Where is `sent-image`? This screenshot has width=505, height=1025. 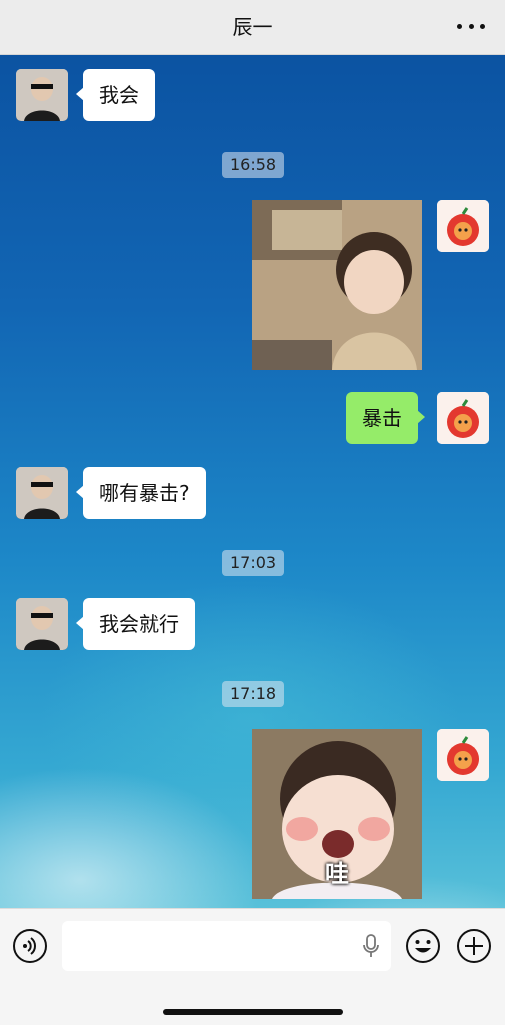 sent-image is located at coordinates (337, 285).